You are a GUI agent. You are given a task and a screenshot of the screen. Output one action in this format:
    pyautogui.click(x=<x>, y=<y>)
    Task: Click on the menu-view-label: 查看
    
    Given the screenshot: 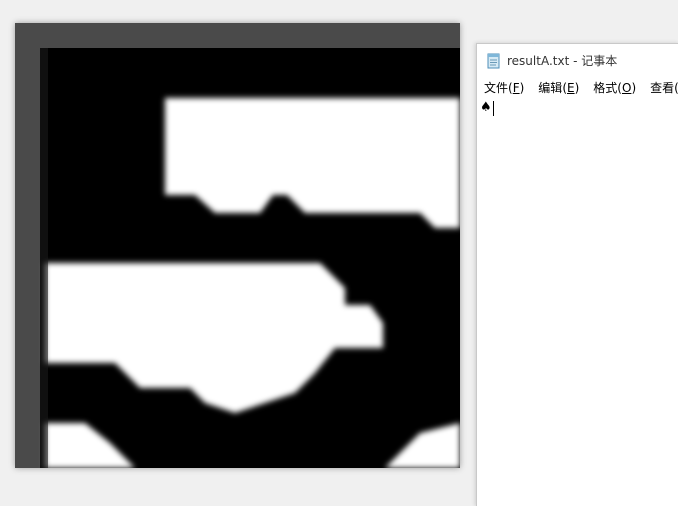 What is the action you would take?
    pyautogui.click(x=662, y=88)
    